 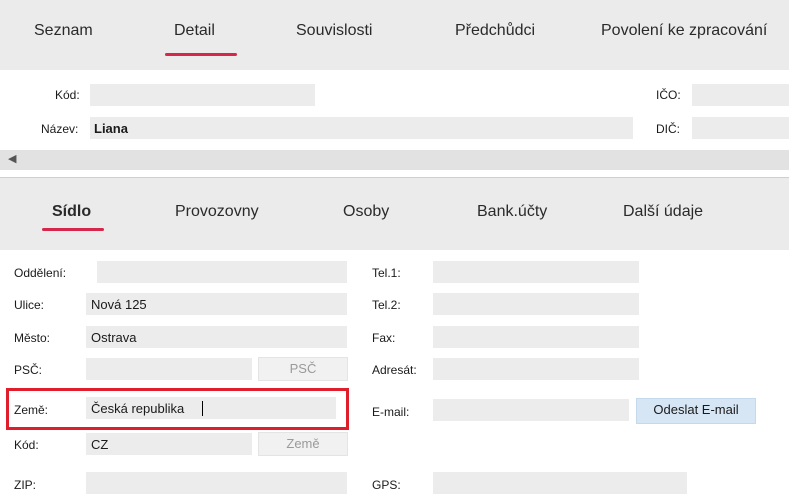 What do you see at coordinates (696, 411) in the screenshot?
I see `send-email-button: Odeslat E-mail` at bounding box center [696, 411].